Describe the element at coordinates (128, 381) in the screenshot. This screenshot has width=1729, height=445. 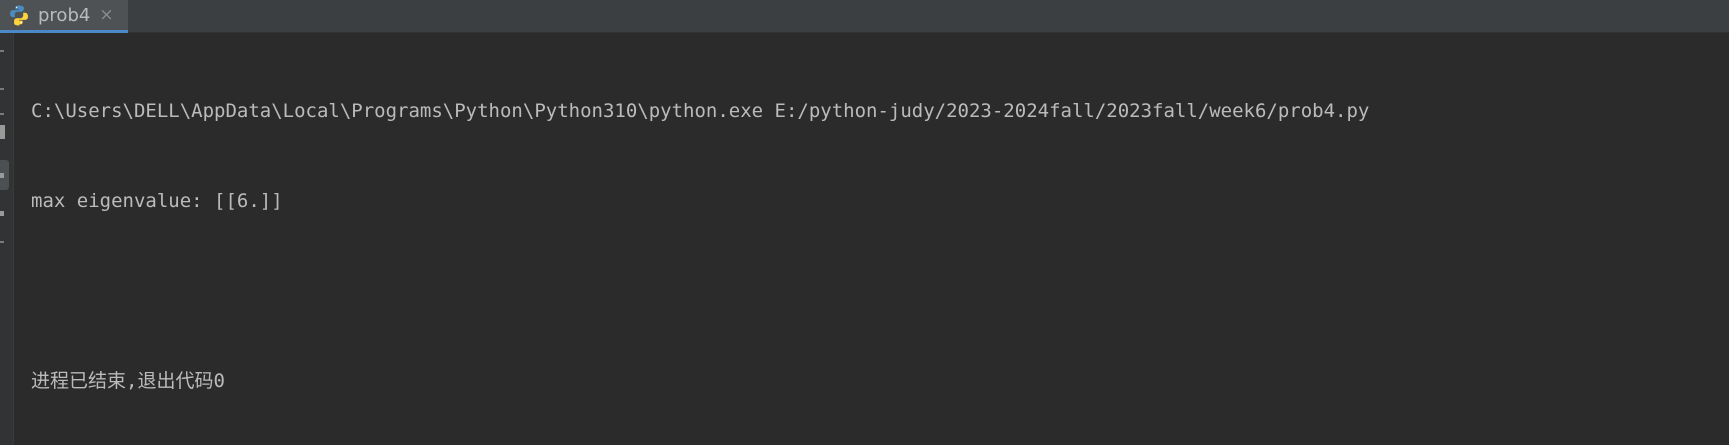
I see `console-exit-message: 进程已结束,退出代码0` at that location.